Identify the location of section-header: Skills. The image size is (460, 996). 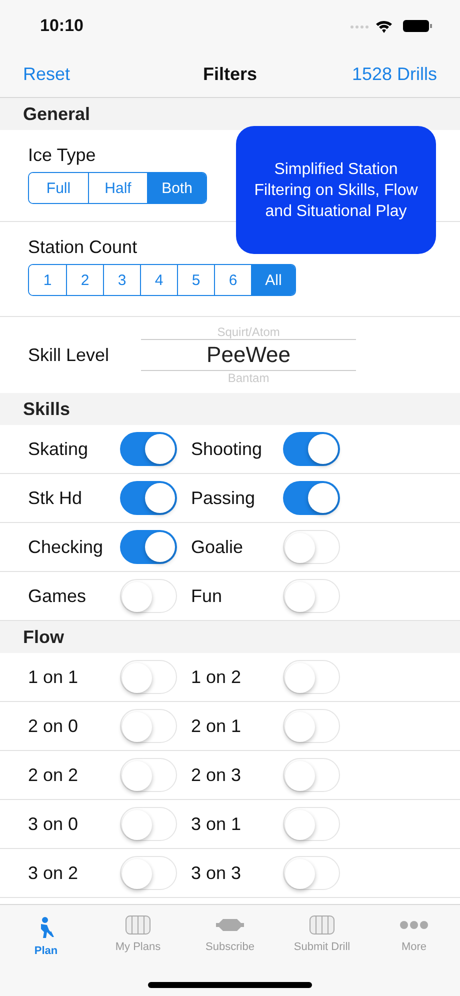
(230, 409).